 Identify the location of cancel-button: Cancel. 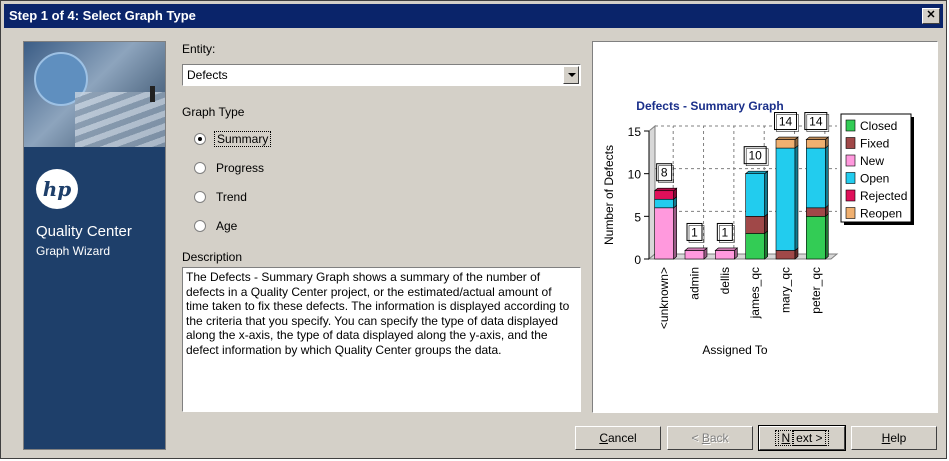
(618, 438).